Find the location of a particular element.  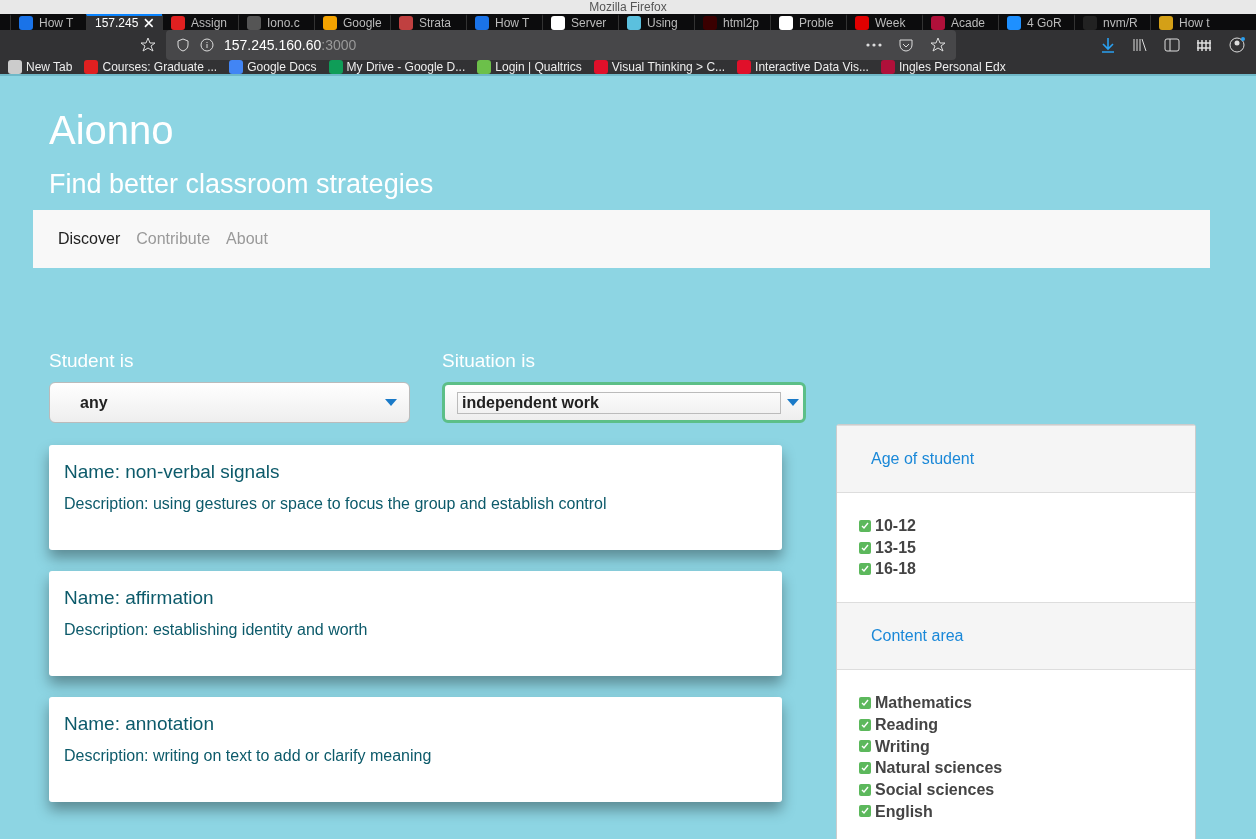

nav-link: Discover is located at coordinates (89, 239).